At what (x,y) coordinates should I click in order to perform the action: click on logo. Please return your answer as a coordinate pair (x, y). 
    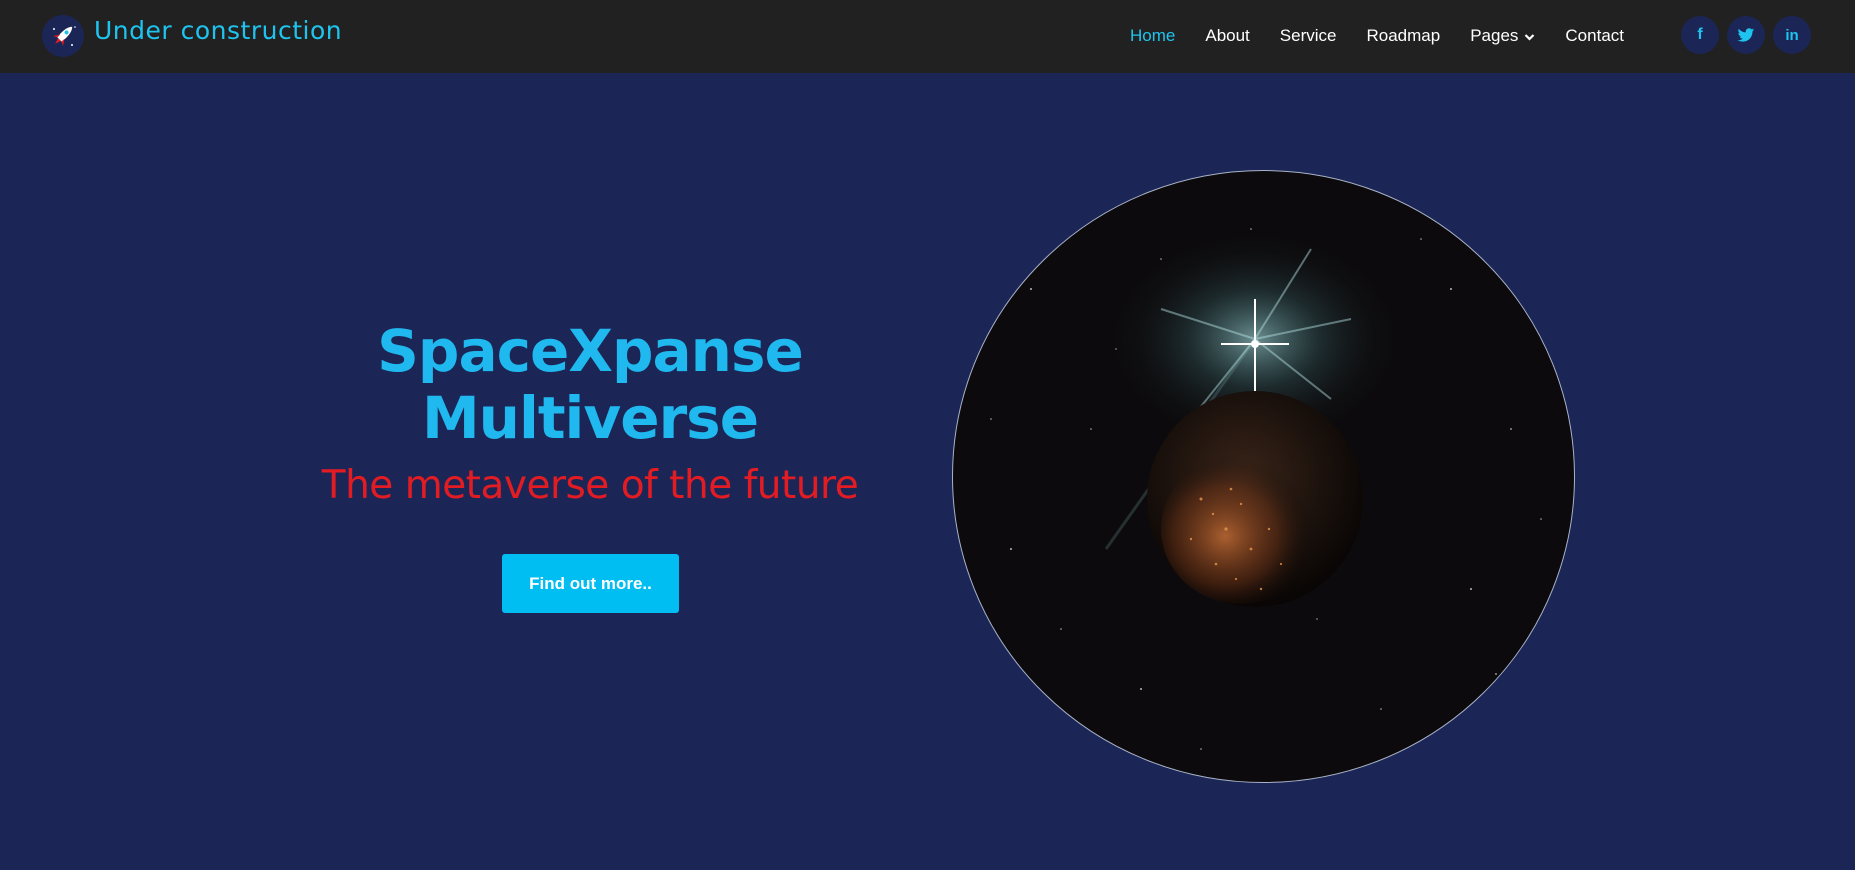
    Looking at the image, I should click on (63, 36).